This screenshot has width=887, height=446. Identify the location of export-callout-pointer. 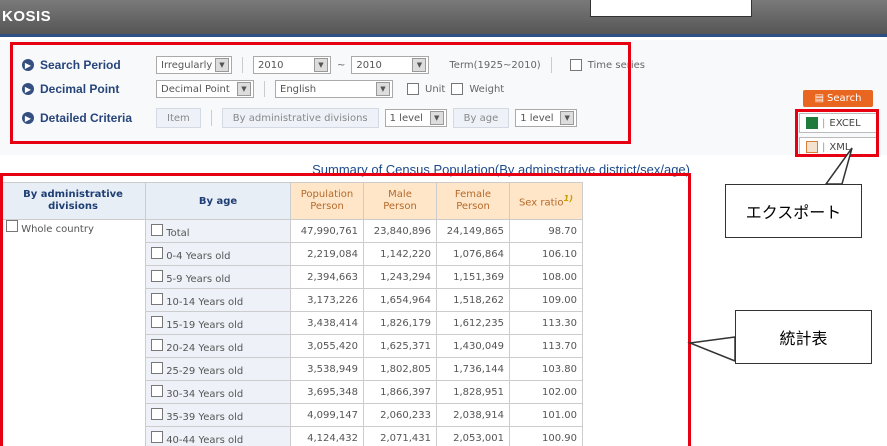
(838, 166).